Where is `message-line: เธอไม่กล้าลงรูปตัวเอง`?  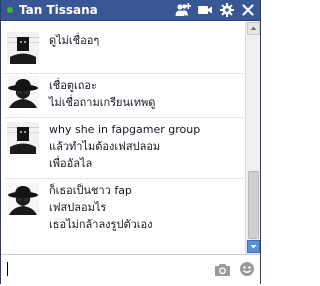 message-line: เธอไม่กล้าลงรูปตัวเอง is located at coordinates (101, 224).